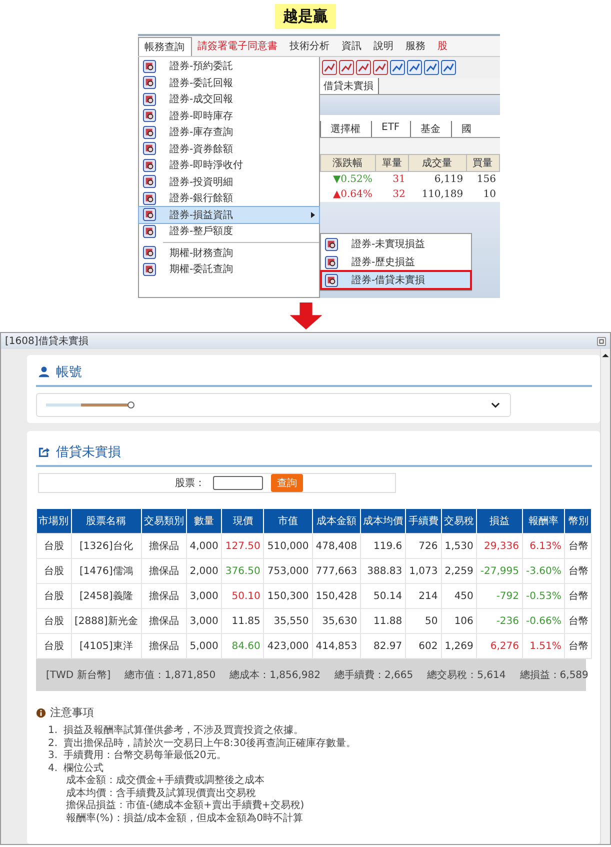  I want to click on restore-icon, so click(601, 341).